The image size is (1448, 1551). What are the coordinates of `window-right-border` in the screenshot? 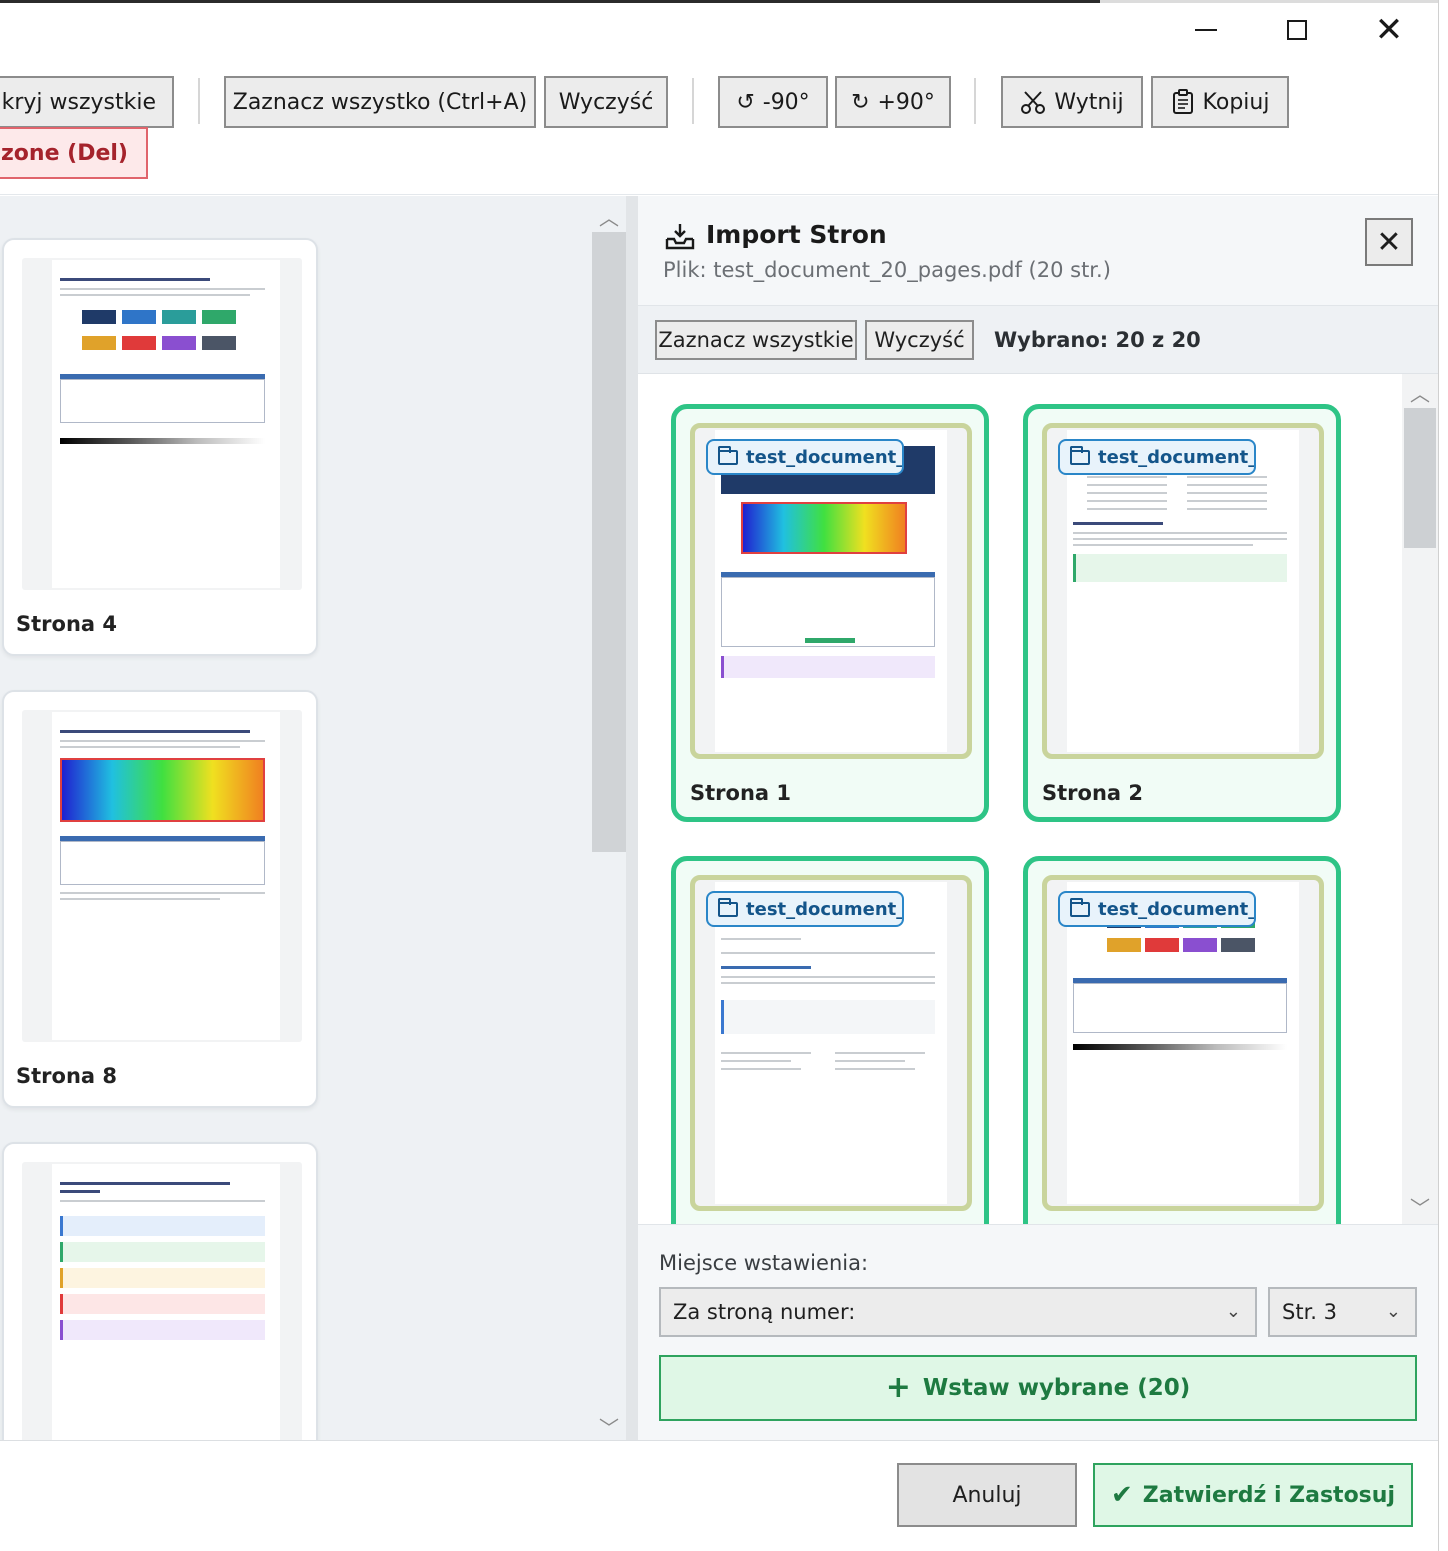 It's located at (1443, 775).